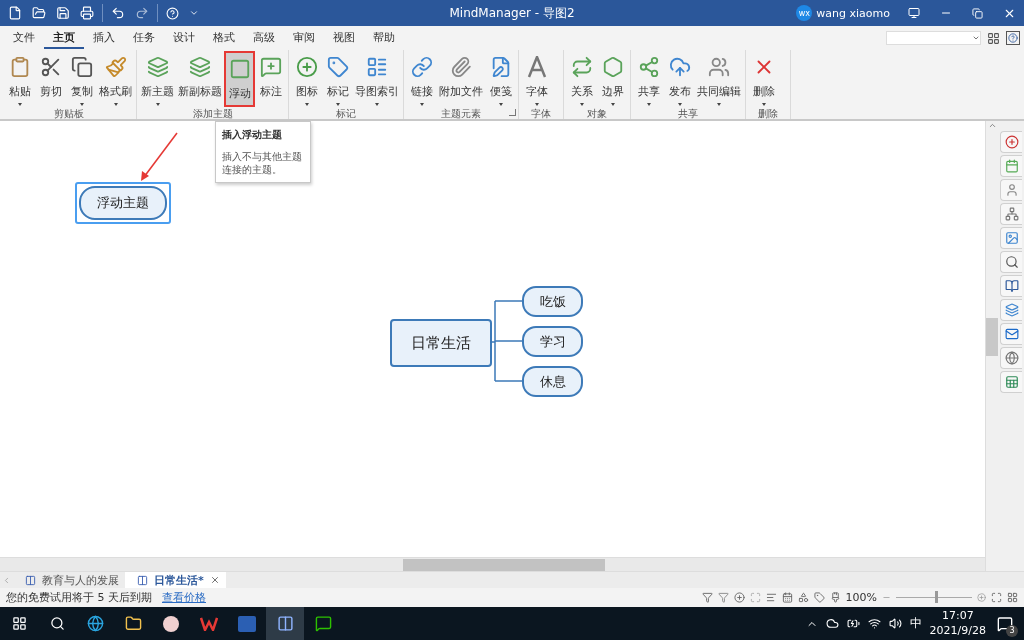 This screenshot has height=640, width=1024. I want to click on layout-icon, so click(1012, 597).